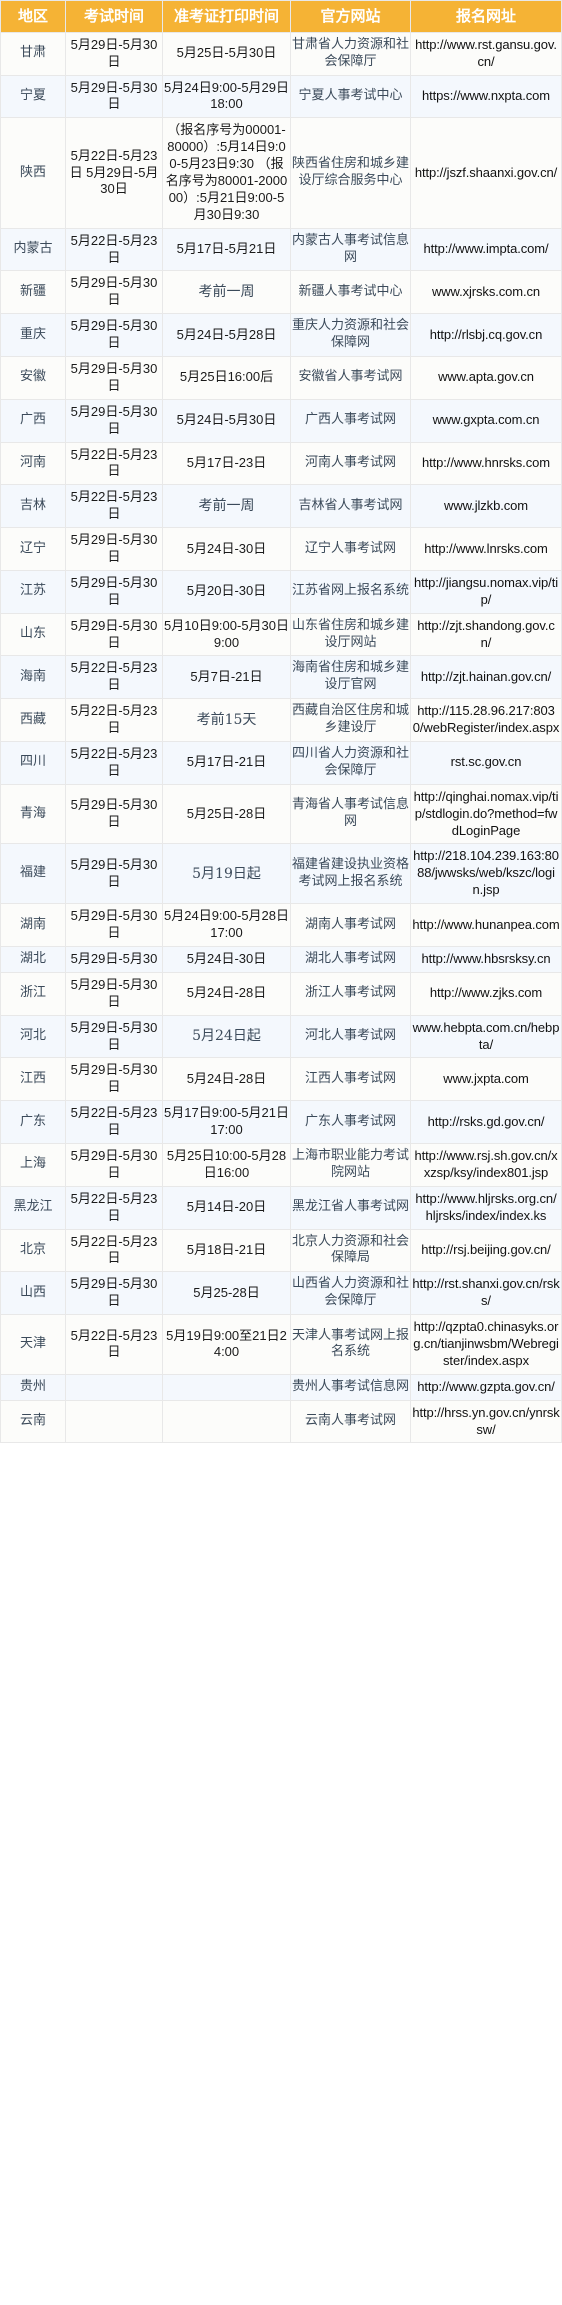 The width and height of the screenshot is (562, 2305). I want to click on cell-official-site: 黑龙江省人事考试网, so click(350, 1207).